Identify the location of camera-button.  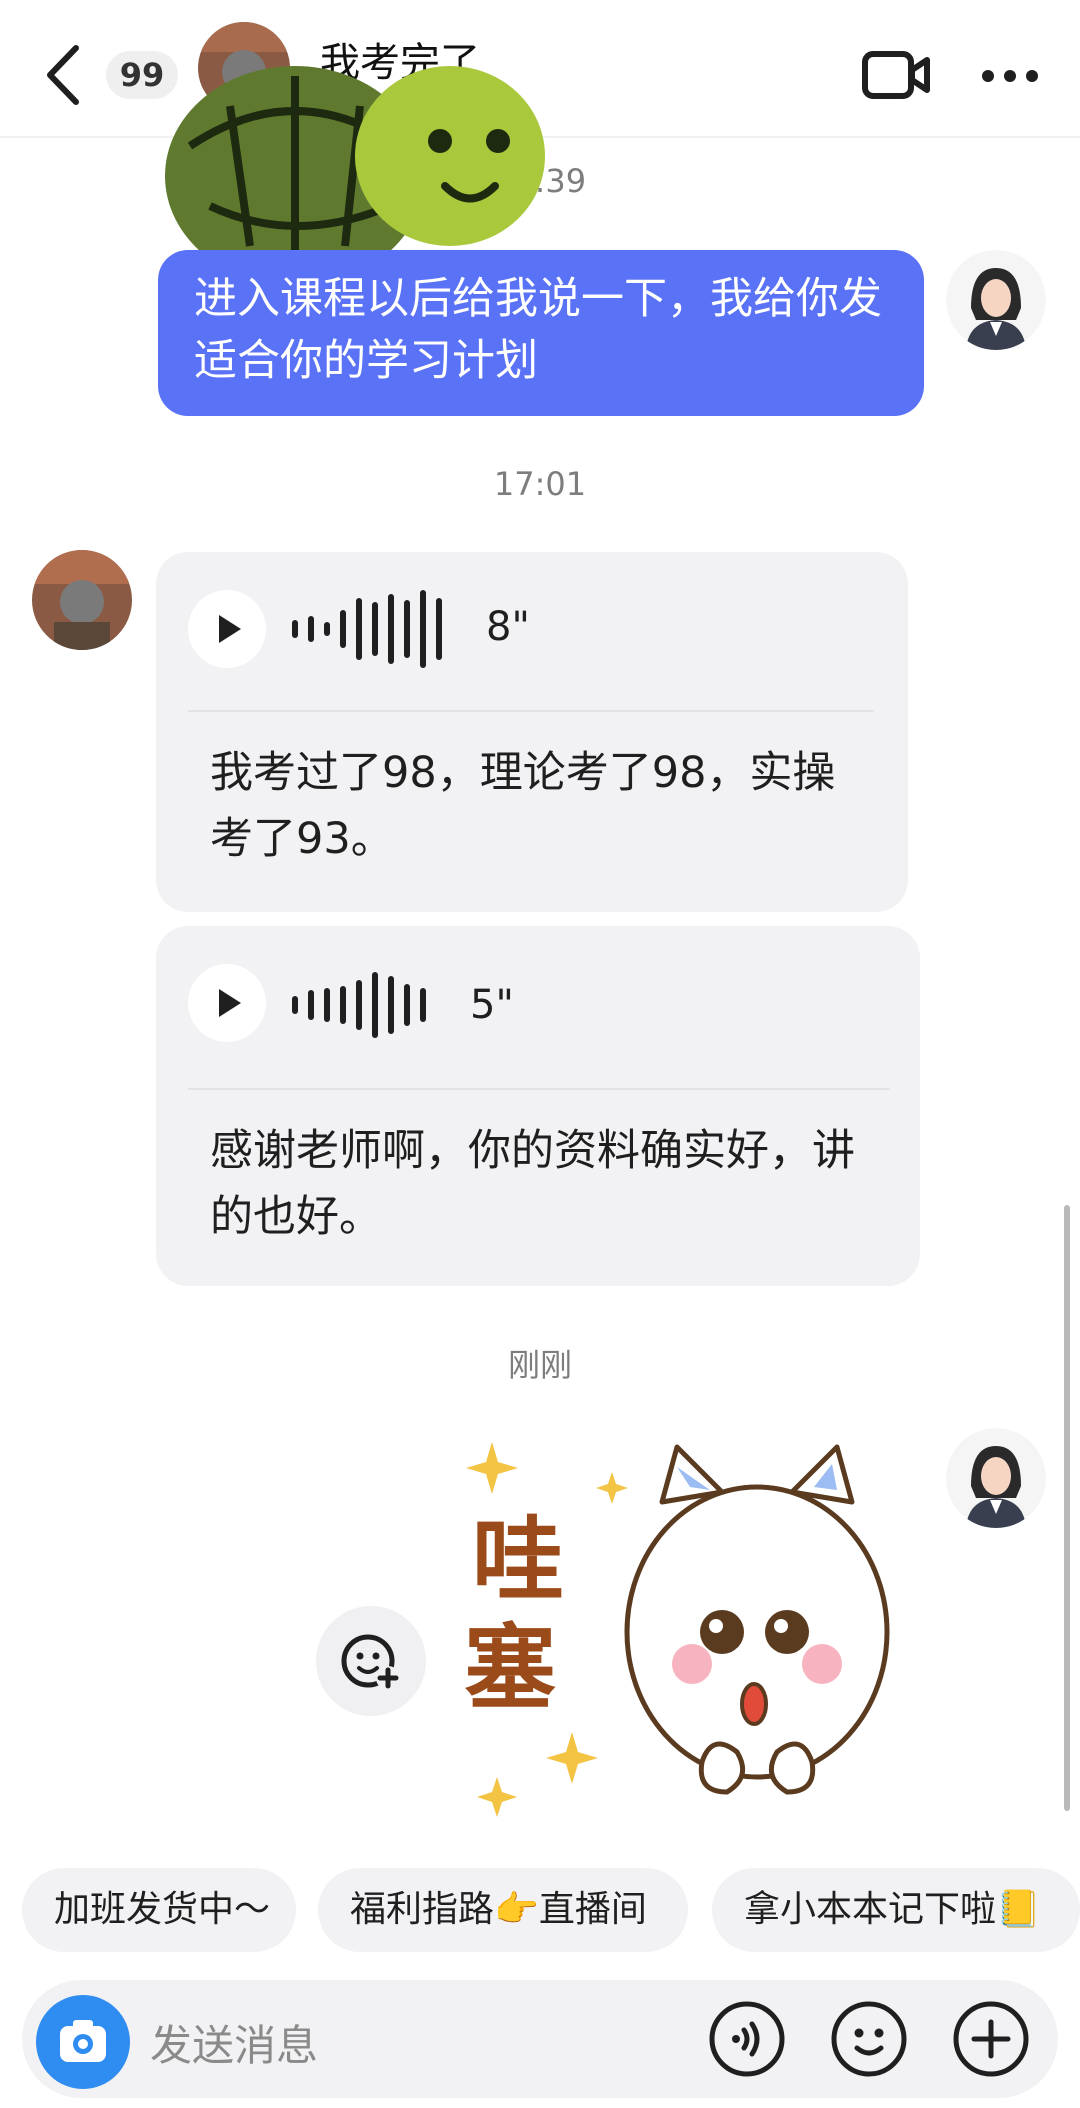
(83, 2042).